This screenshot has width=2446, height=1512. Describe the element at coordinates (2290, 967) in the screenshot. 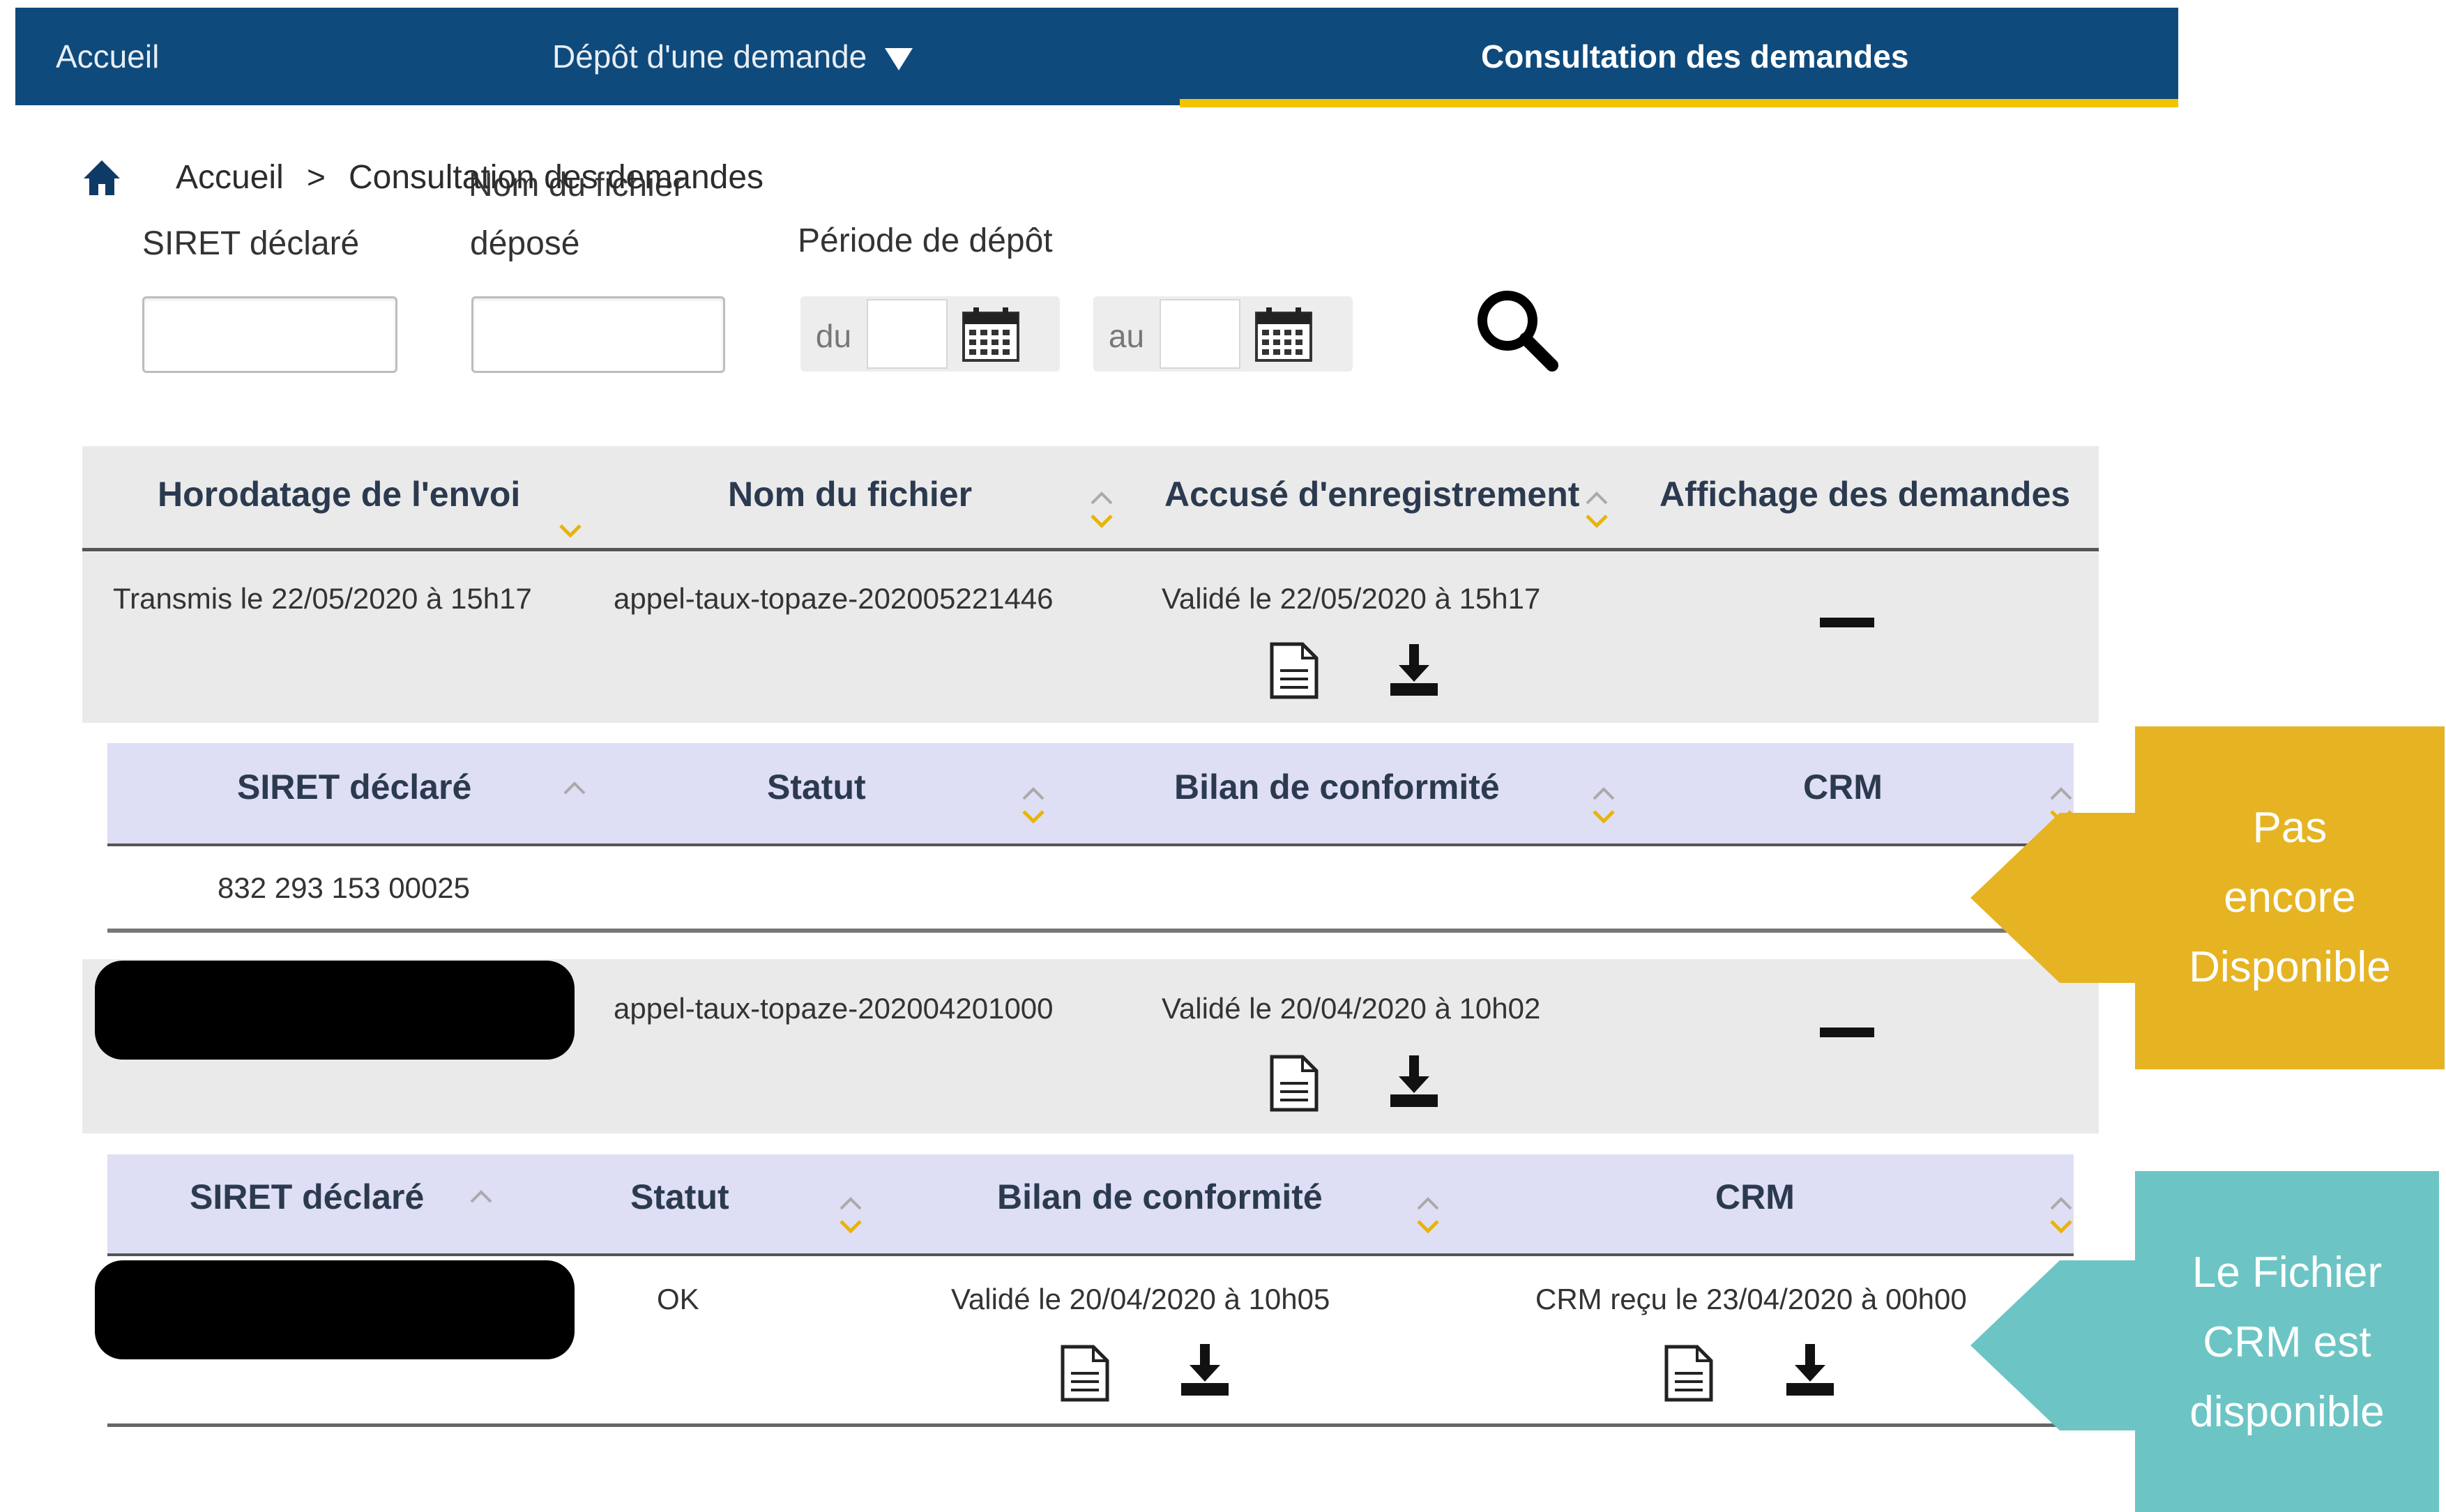

I see `callout-line: Disponible` at that location.